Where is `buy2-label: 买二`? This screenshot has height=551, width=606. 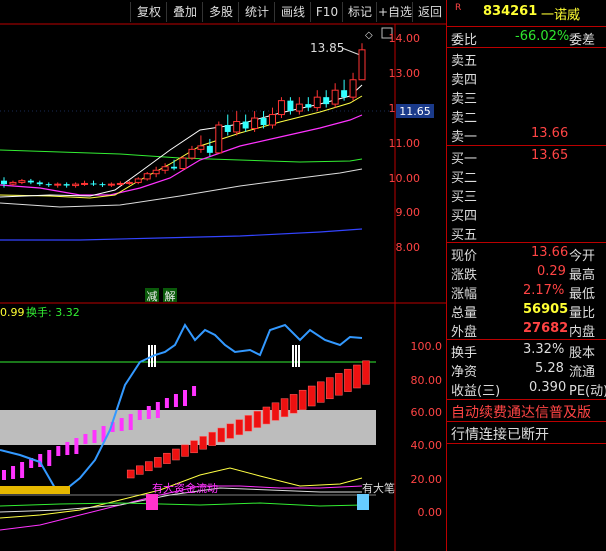 buy2-label: 买二 is located at coordinates (464, 178).